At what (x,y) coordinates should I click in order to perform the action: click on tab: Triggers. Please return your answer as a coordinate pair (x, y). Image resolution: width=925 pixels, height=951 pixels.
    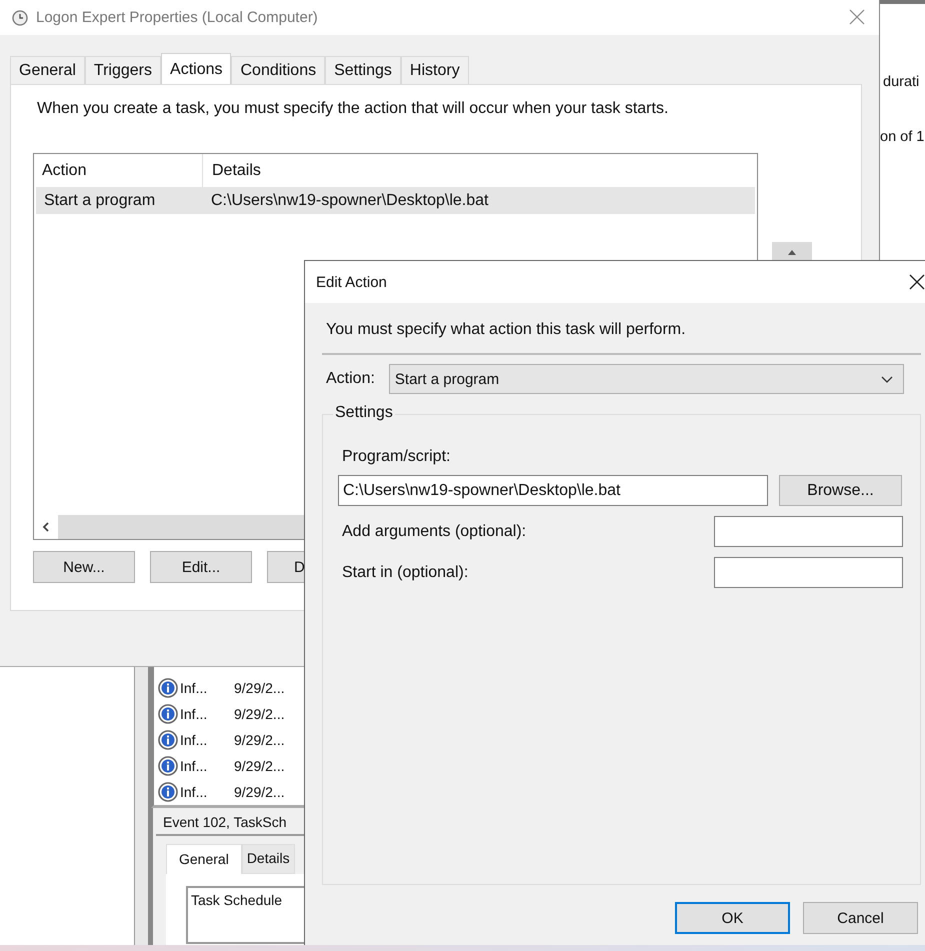
    Looking at the image, I should click on (123, 70).